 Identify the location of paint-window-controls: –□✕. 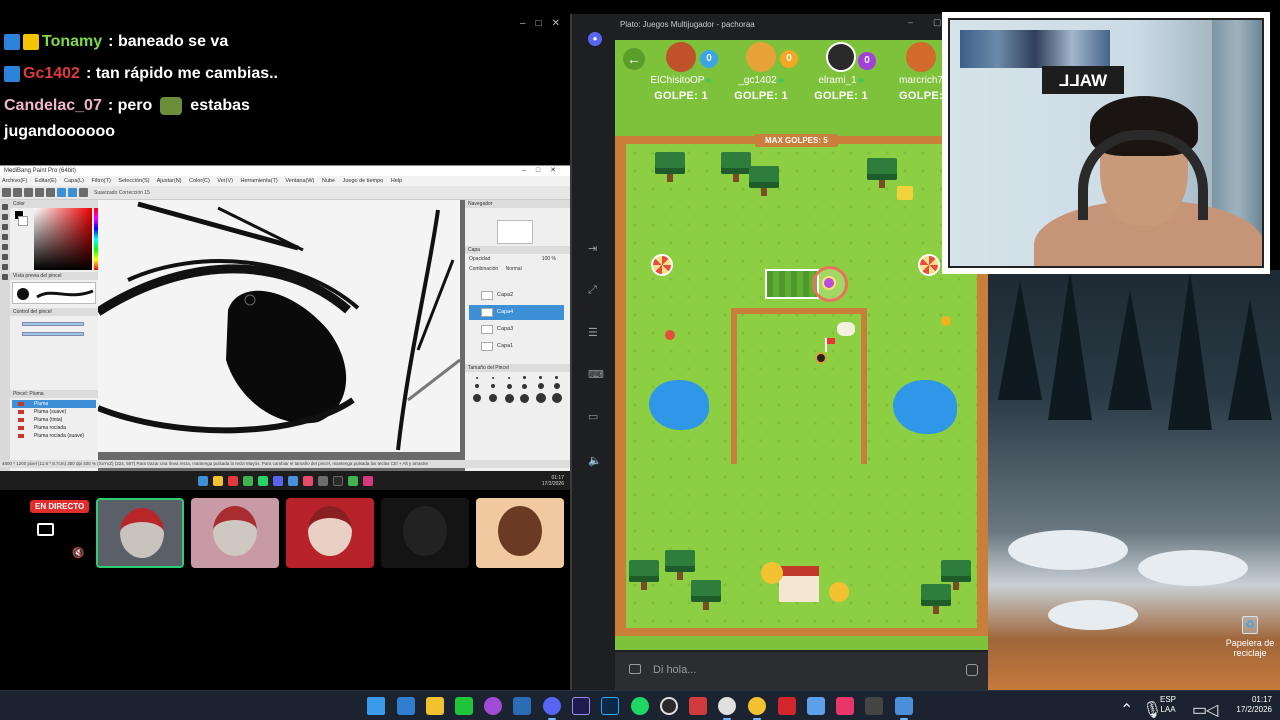
(544, 171).